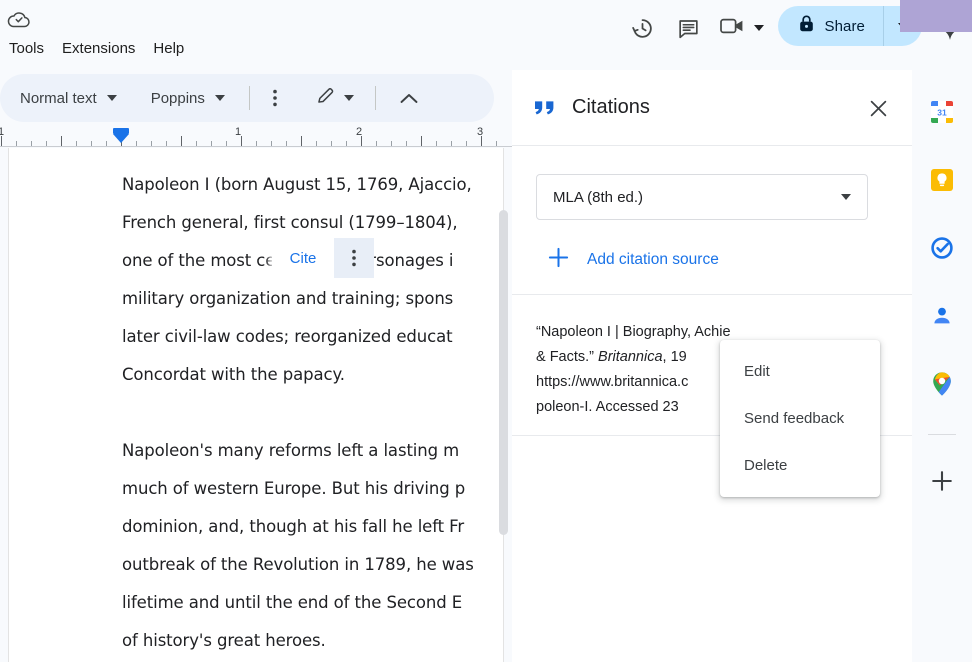  Describe the element at coordinates (642, 28) in the screenshot. I see `version-history-icon` at that location.